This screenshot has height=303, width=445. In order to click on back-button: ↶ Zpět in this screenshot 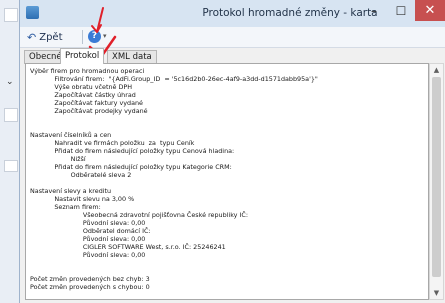, I will do `click(45, 37)`.